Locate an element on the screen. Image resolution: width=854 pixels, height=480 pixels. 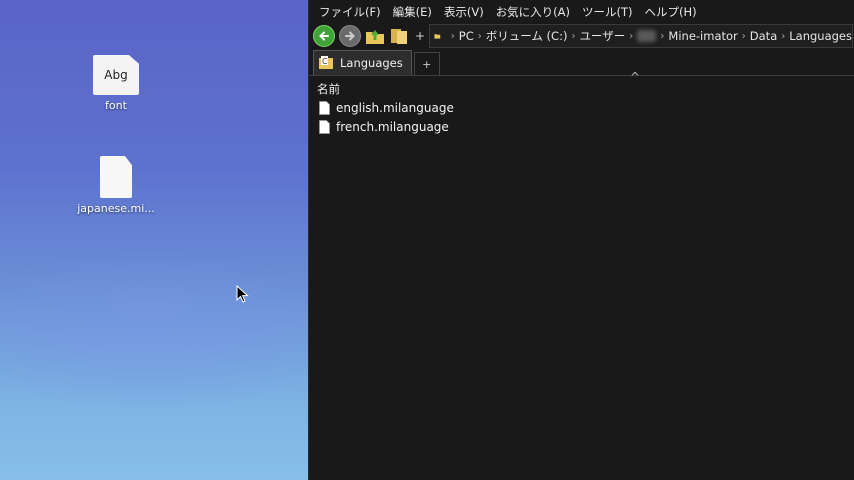
breadcrumb-languages: Languages is located at coordinates (820, 36).